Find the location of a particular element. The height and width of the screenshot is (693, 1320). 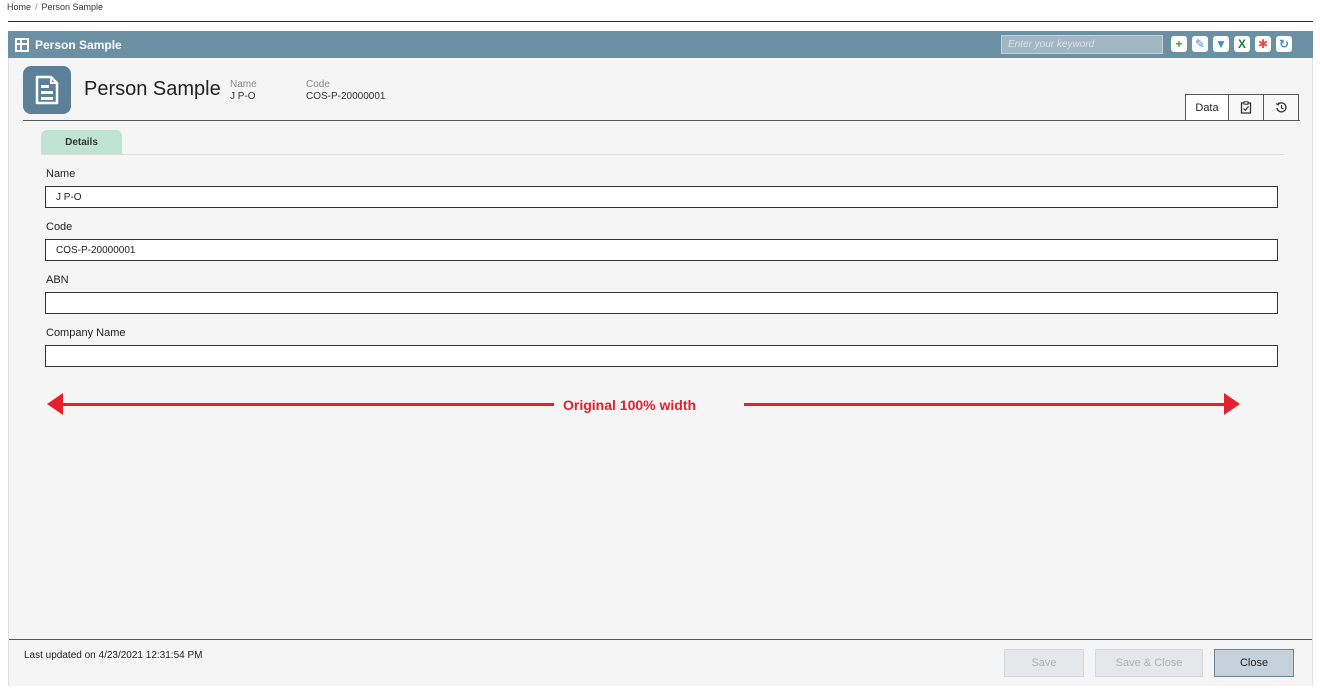

breadcrumb-home-link: Home is located at coordinates (19, 7).